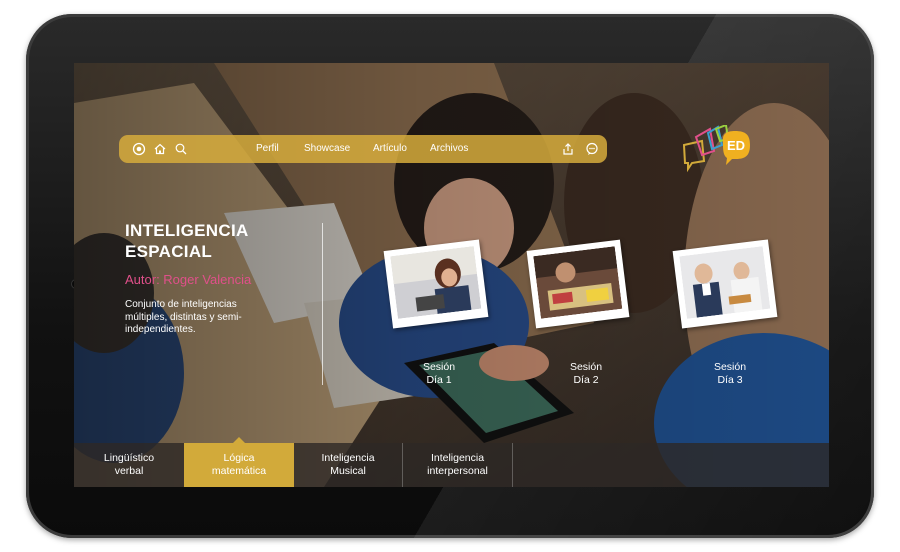  What do you see at coordinates (390, 149) in the screenshot?
I see `nav-articulo: Artículo` at bounding box center [390, 149].